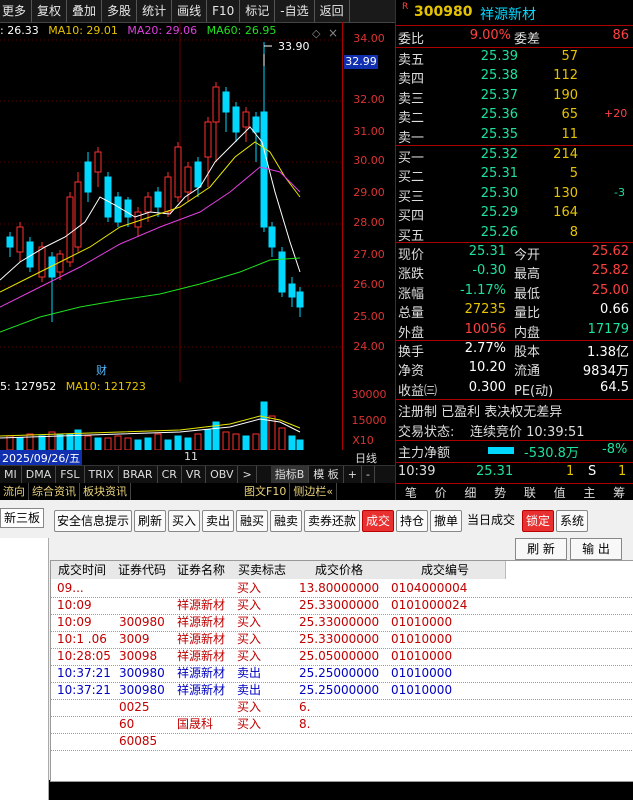  Describe the element at coordinates (500, 492) in the screenshot. I see `tab-trend: 势` at that location.